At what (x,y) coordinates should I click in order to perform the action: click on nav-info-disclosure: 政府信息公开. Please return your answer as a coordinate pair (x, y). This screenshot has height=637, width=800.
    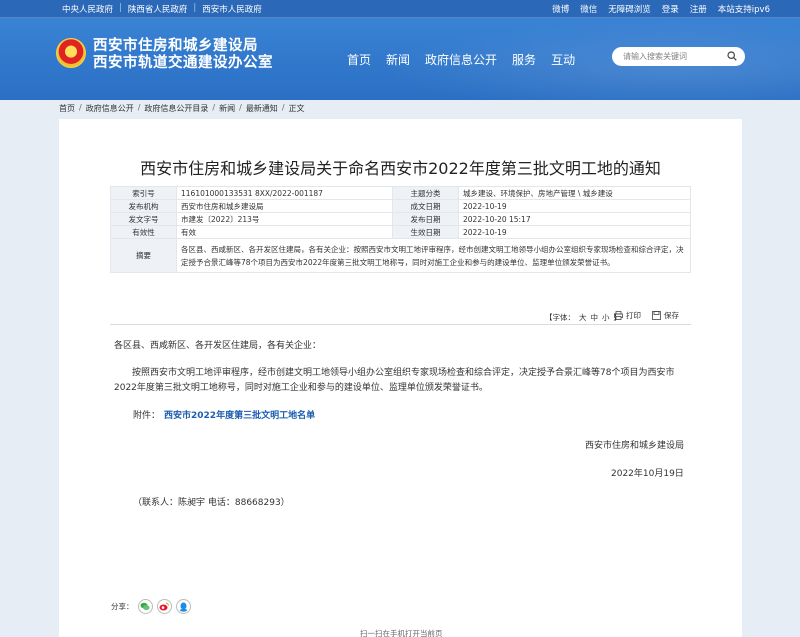
    Looking at the image, I should click on (461, 59).